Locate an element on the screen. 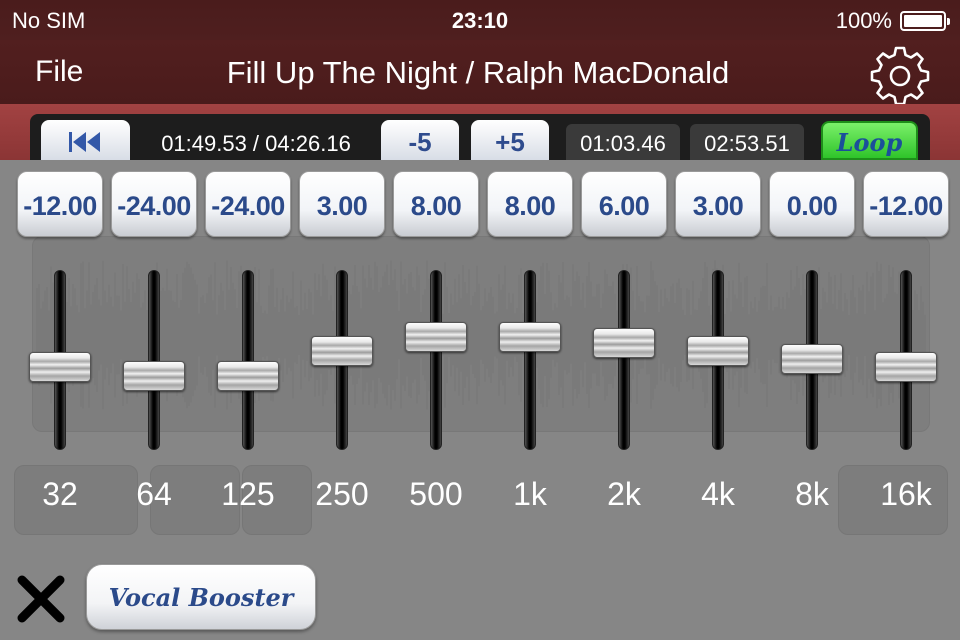  back-5-button: -5 is located at coordinates (420, 140).